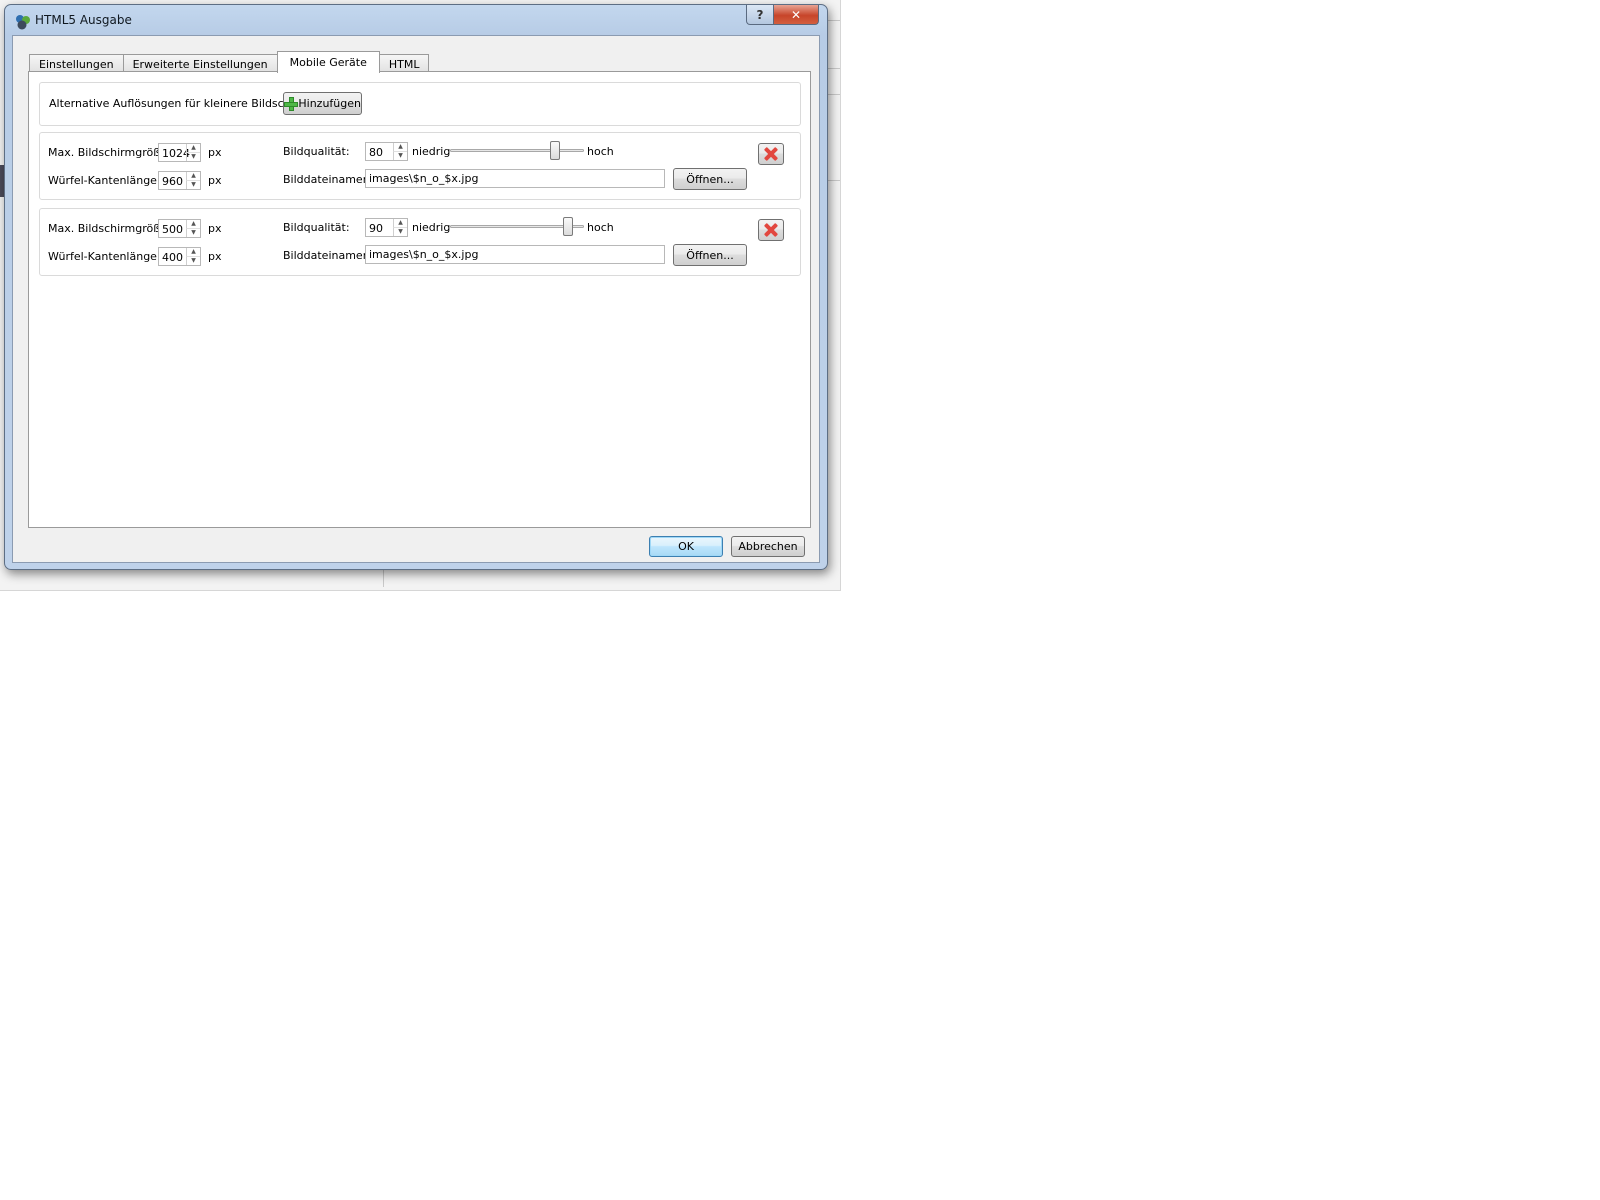 Image resolution: width=1600 pixels, height=1200 pixels. I want to click on window-title: HTML5 Ausgabe, so click(83, 20).